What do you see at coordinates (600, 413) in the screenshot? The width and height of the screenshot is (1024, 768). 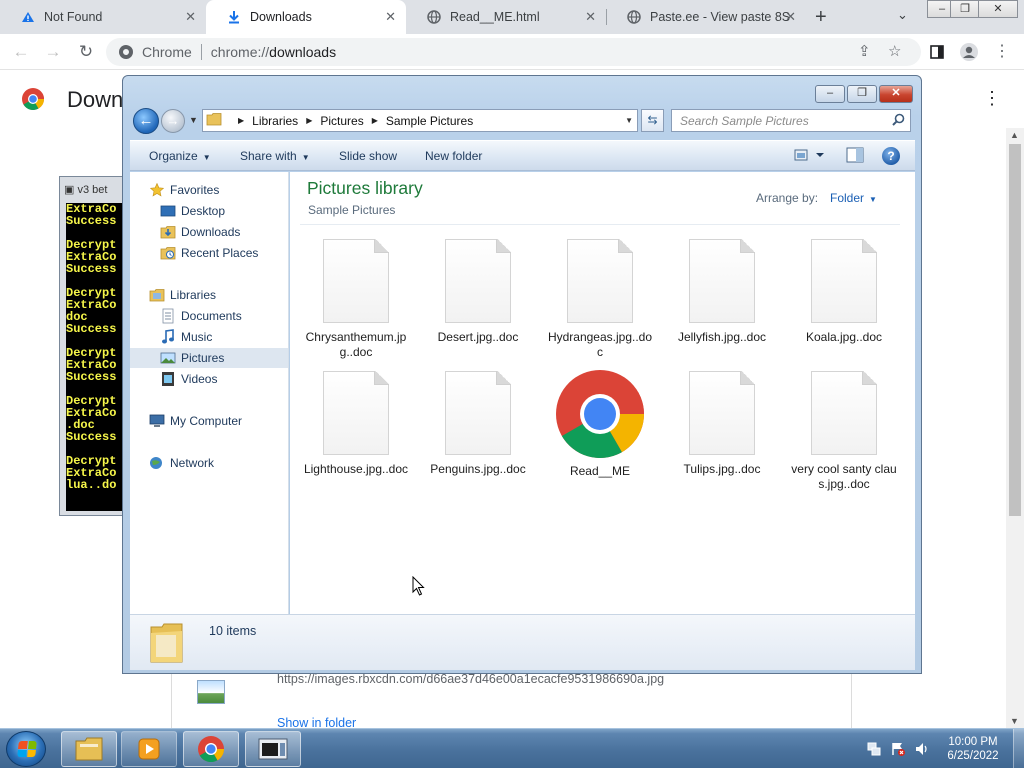 I see `chrome-icon` at bounding box center [600, 413].